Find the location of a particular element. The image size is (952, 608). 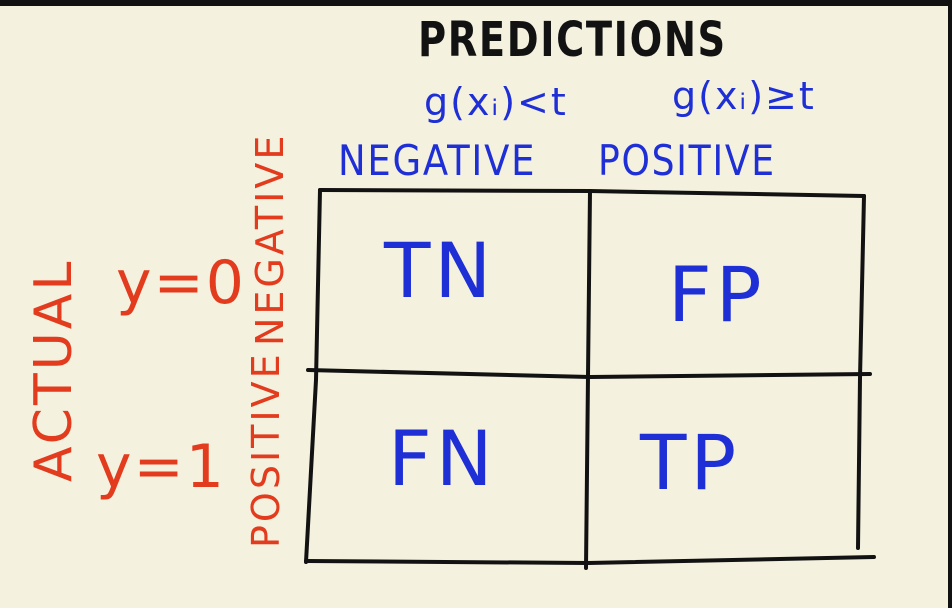

grid-top-line is located at coordinates (592, 193).